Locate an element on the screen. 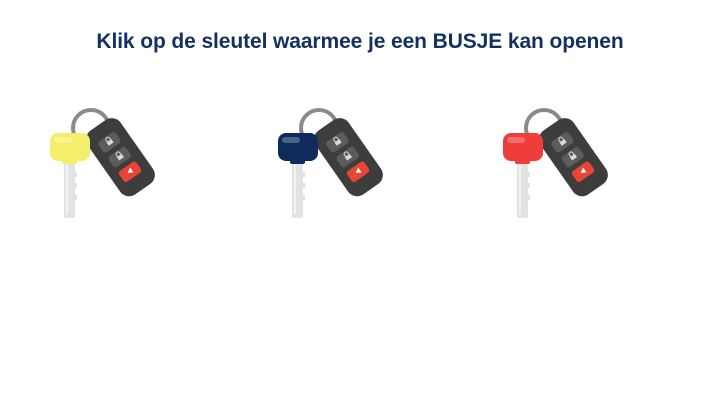 The width and height of the screenshot is (720, 400). key-option-yellow is located at coordinates (109, 162).